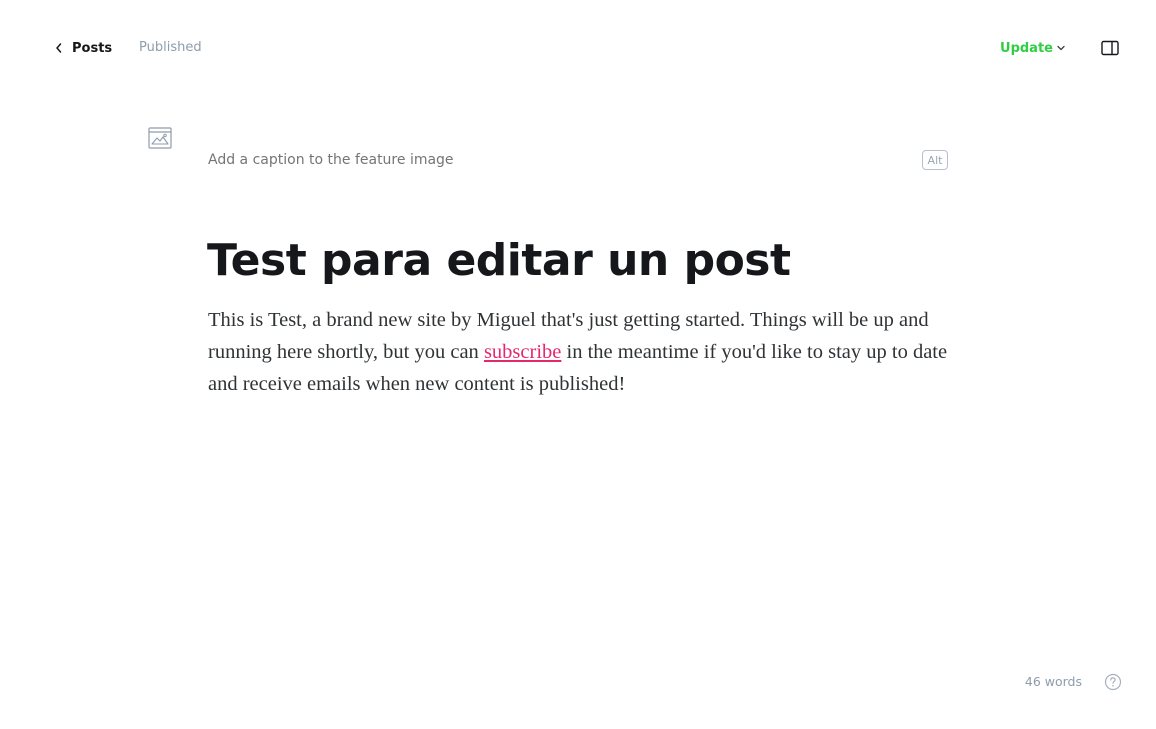 The height and width of the screenshot is (729, 1156). I want to click on post-status: Published, so click(170, 47).